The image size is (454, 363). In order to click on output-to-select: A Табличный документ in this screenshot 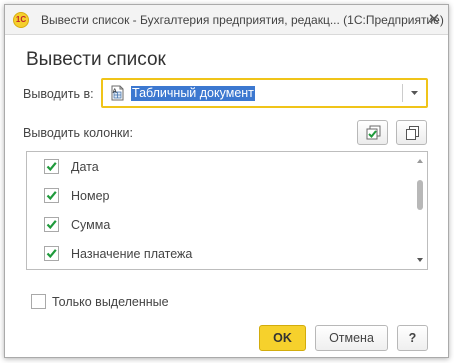, I will do `click(264, 93)`.